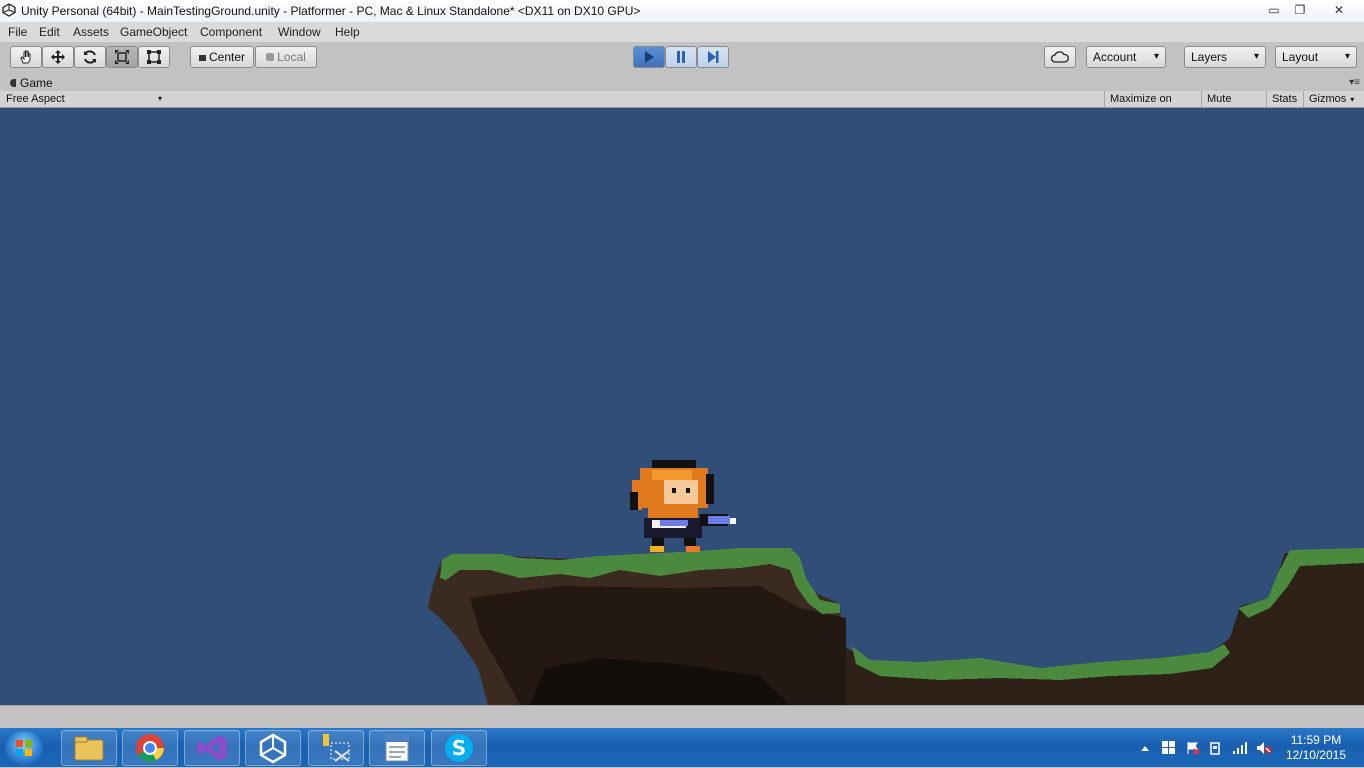  I want to click on volume-muted-icon, so click(1264, 748).